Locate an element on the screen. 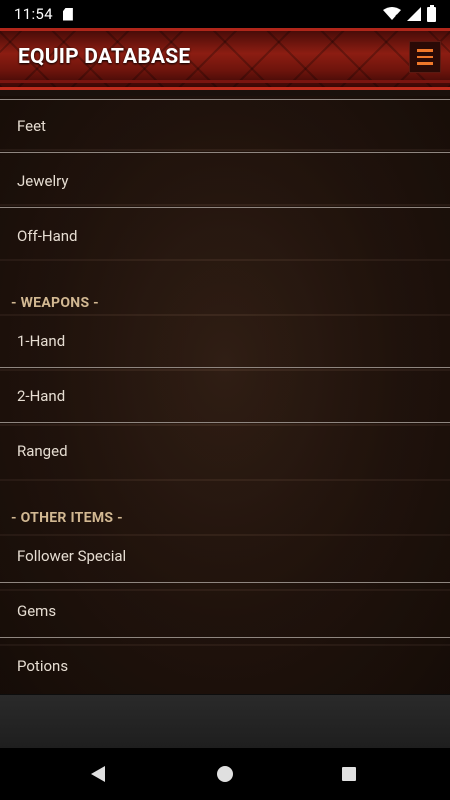 Image resolution: width=450 pixels, height=800 pixels. status-bar: 11:54 is located at coordinates (225, 14).